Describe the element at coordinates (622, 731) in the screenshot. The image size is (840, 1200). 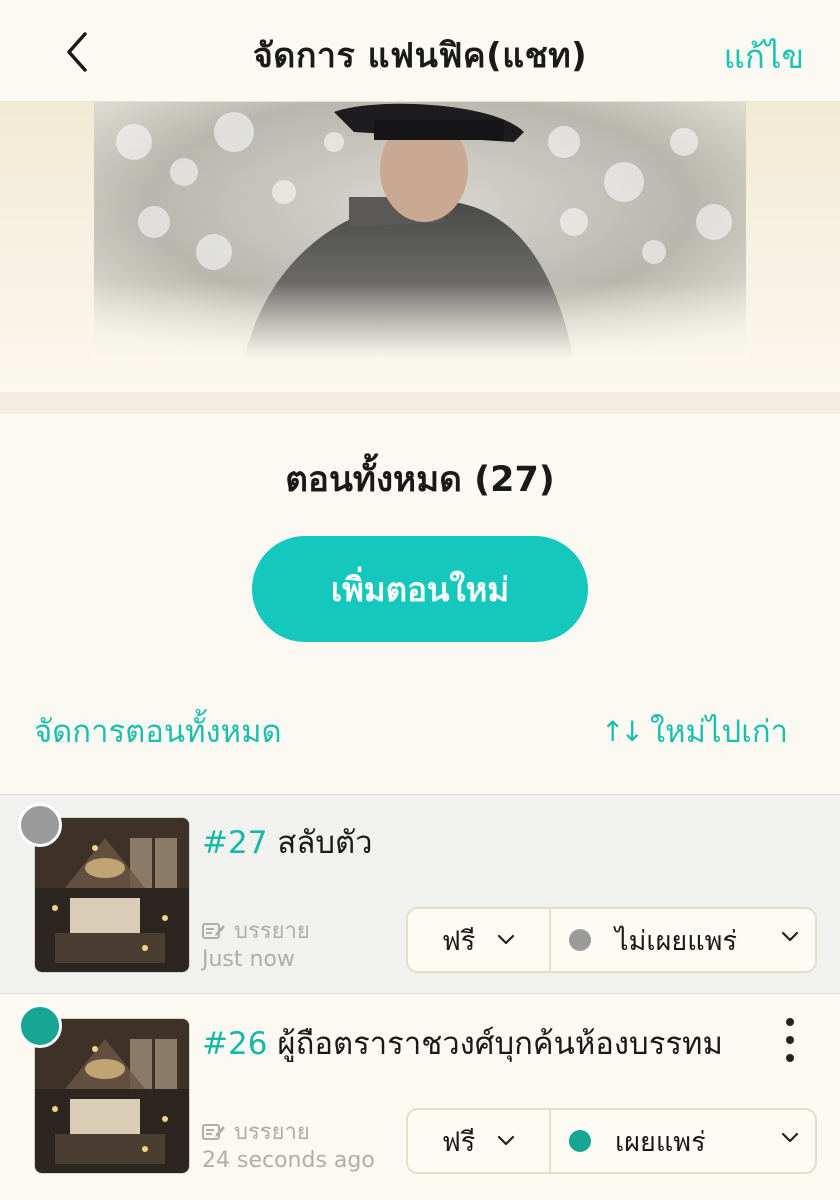
I see `sort-arrows-icon: ↑↓` at that location.